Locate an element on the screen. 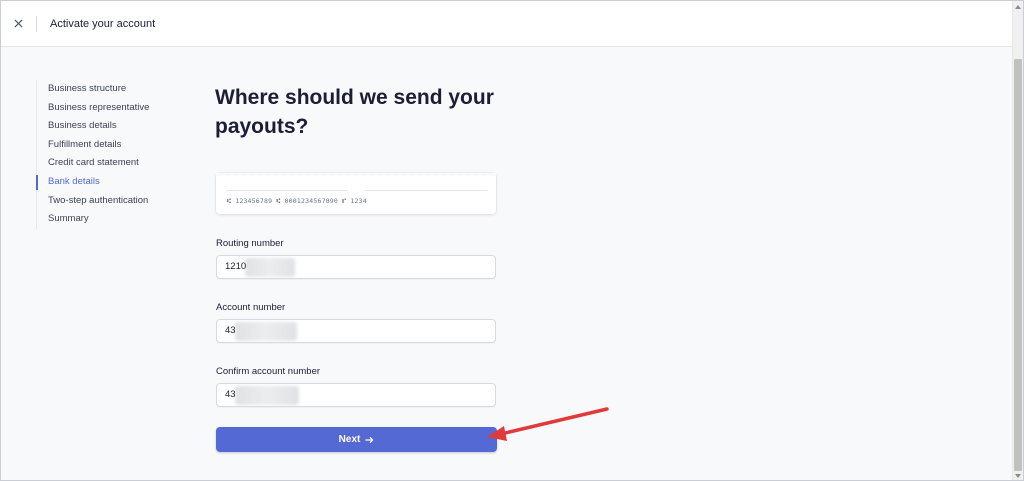 This screenshot has width=1024, height=481. account-number-value: 43 is located at coordinates (230, 330).